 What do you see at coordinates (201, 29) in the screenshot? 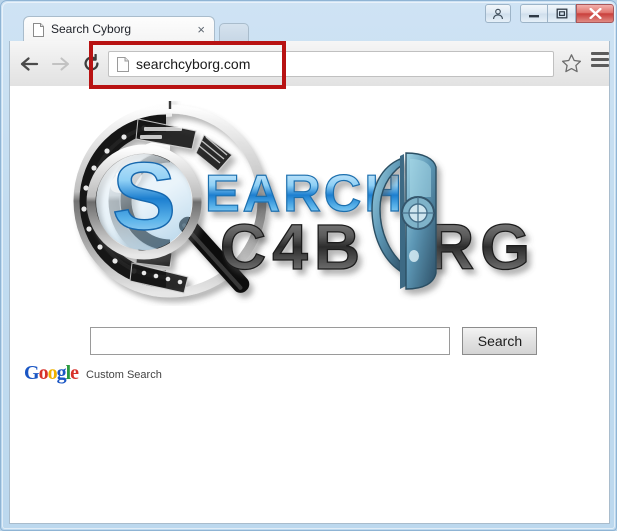
I see `tab-close-icon: ×` at bounding box center [201, 29].